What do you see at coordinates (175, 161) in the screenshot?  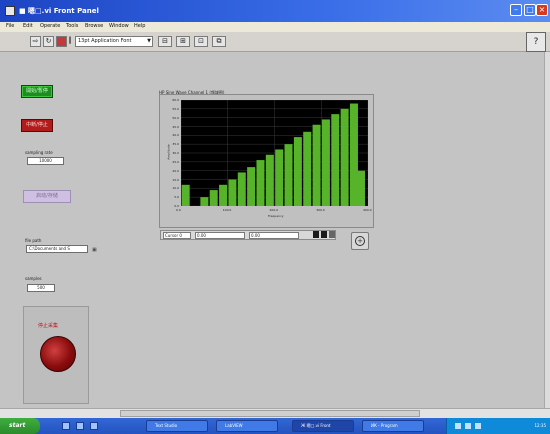 I see `y-tick-label: 25.0` at bounding box center [175, 161].